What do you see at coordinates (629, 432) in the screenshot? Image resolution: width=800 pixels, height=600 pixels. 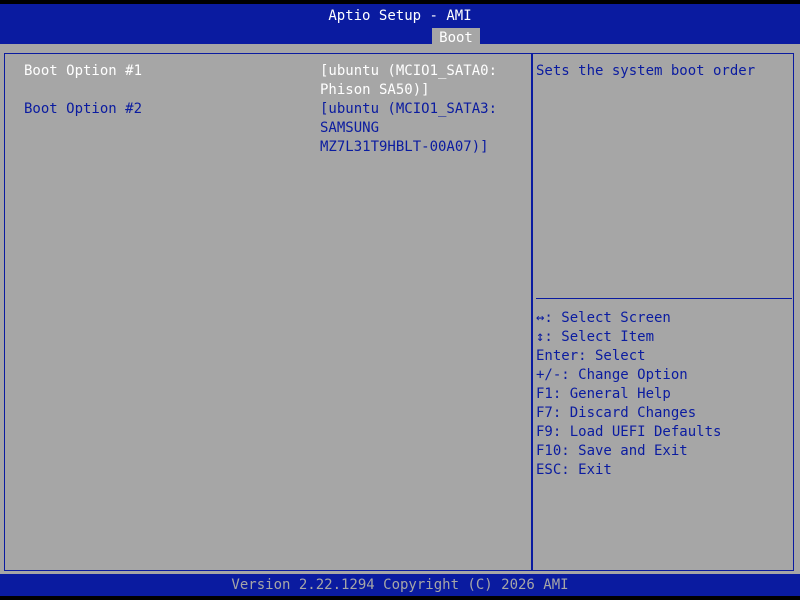 I see `key-hint-load-defaults: F9: Load UEFI Defaults` at bounding box center [629, 432].